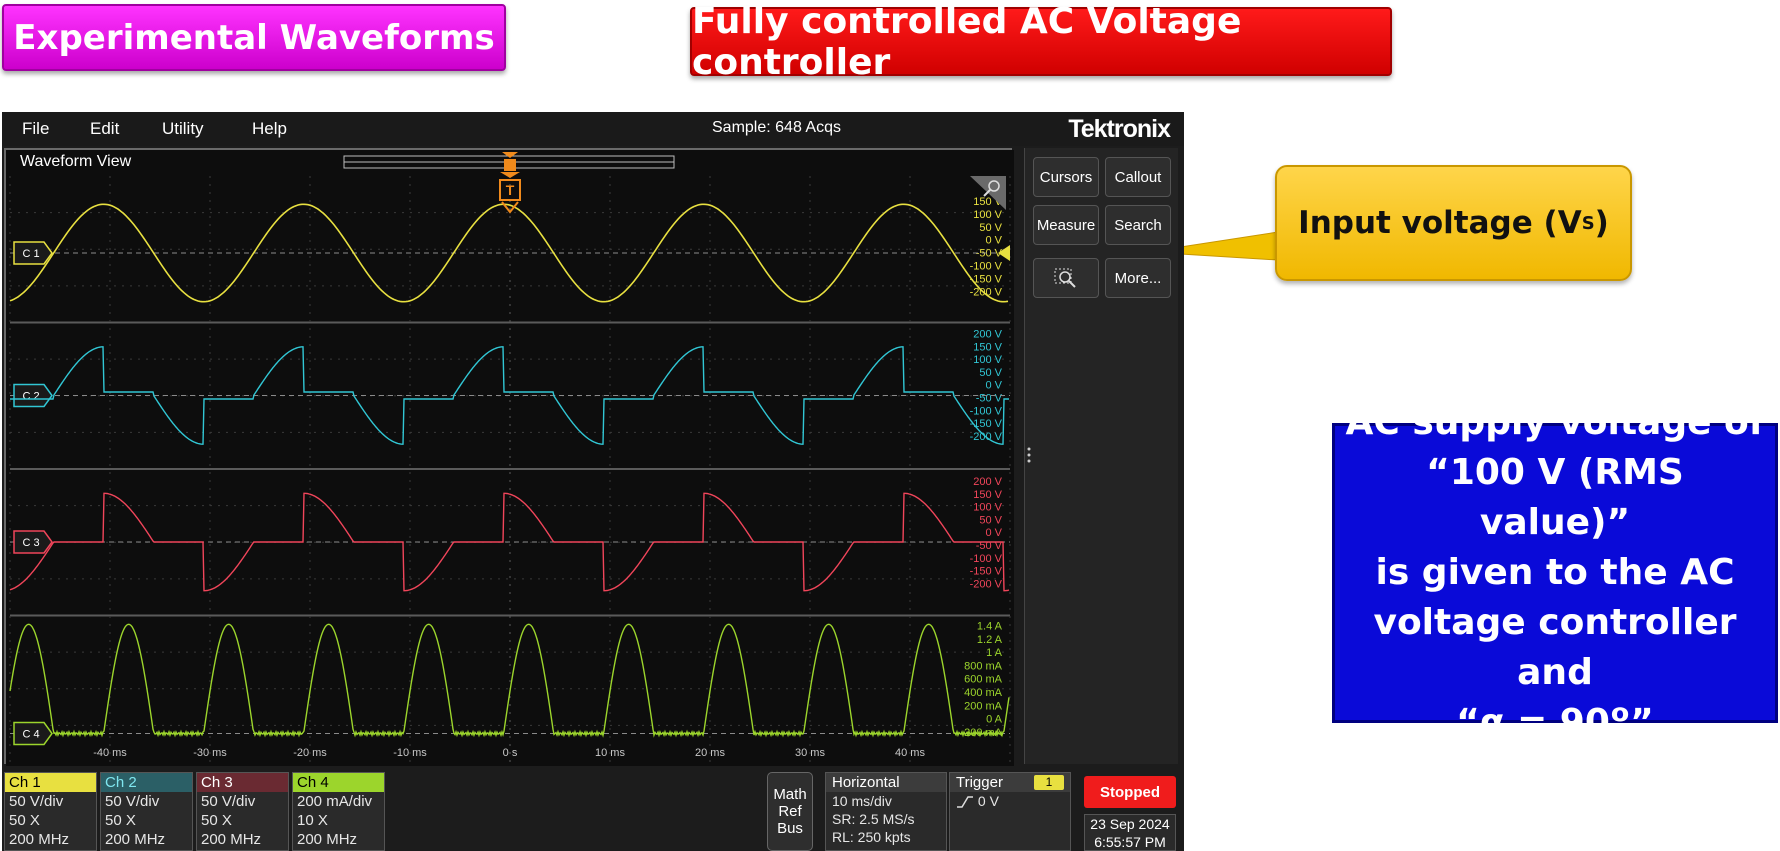  Describe the element at coordinates (310, 753) in the screenshot. I see `time-tick-label: -20 ms` at that location.